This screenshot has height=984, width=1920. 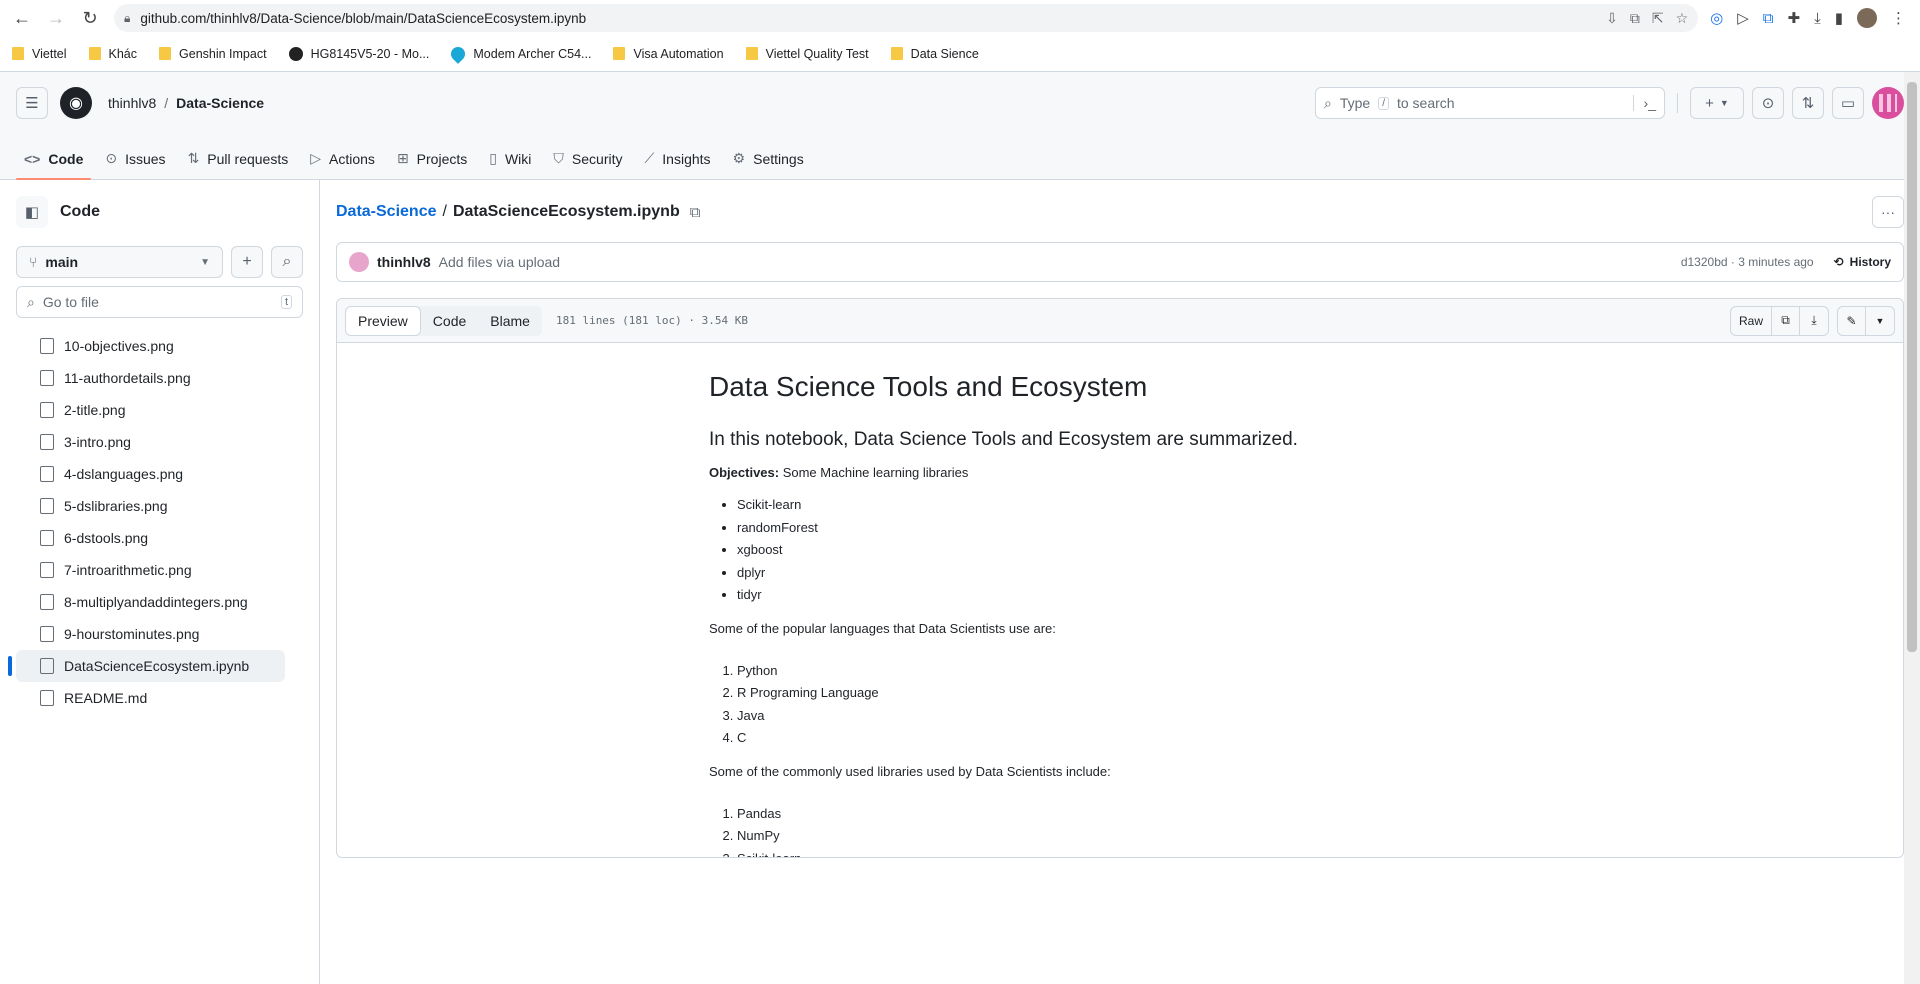 I want to click on repo-owner-link: thinhlv8, so click(x=132, y=103).